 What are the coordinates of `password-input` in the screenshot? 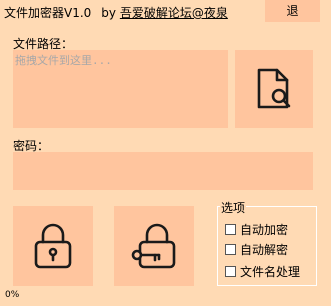 It's located at (163, 171).